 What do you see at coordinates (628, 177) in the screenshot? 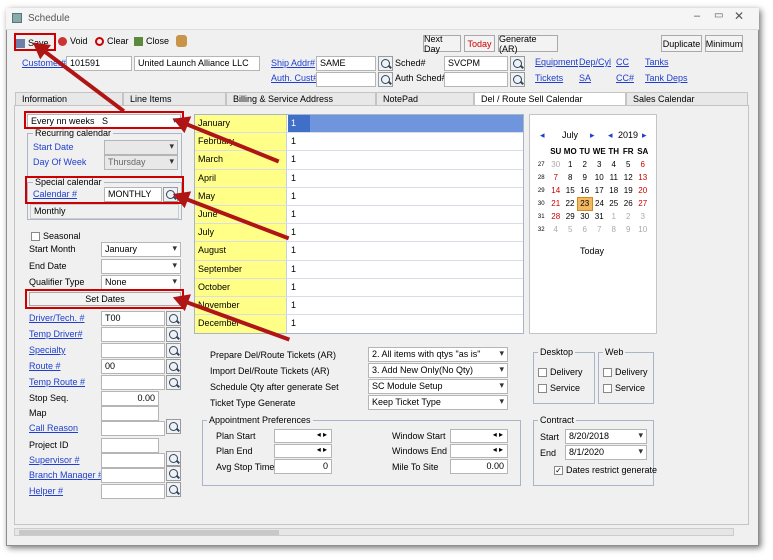
I see `calendar-day: 12` at bounding box center [628, 177].